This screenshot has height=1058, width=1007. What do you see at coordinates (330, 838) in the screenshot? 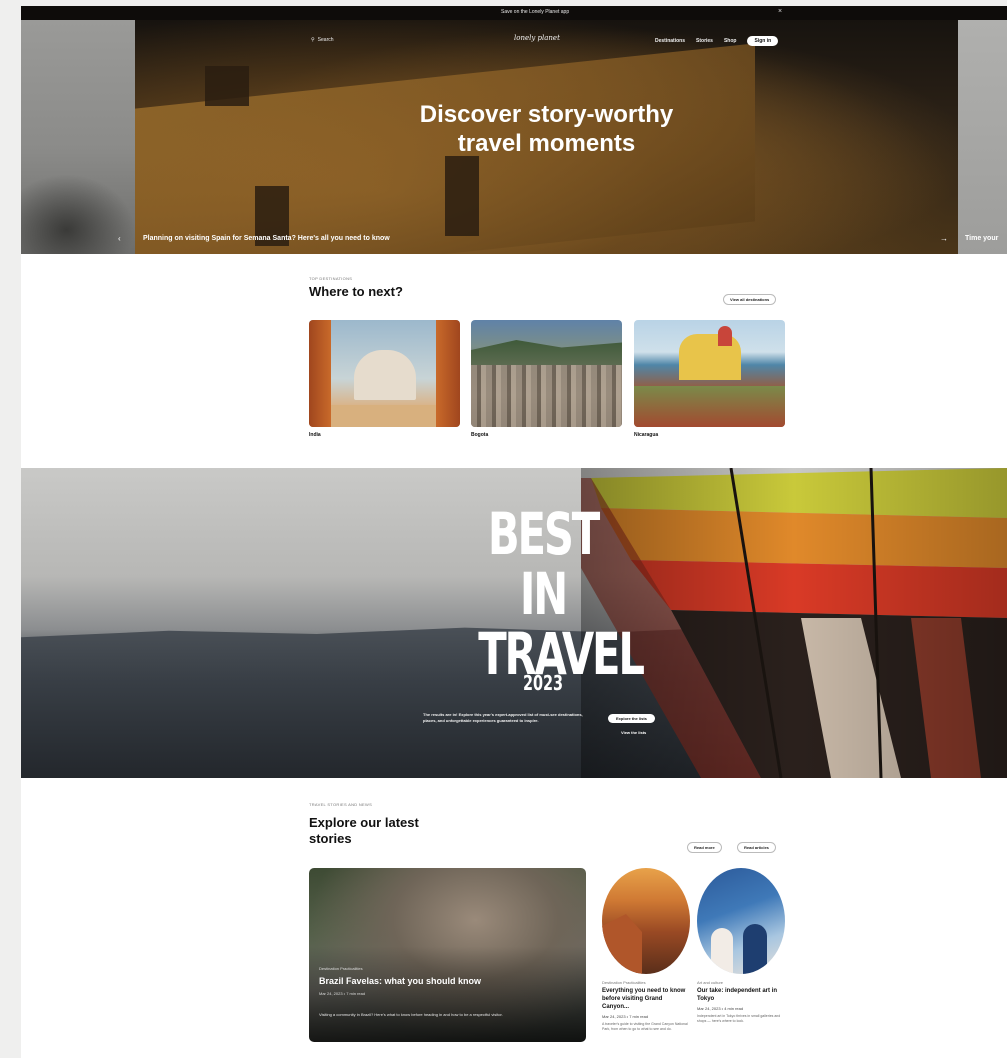
I see `section-title-line: stories` at bounding box center [330, 838].